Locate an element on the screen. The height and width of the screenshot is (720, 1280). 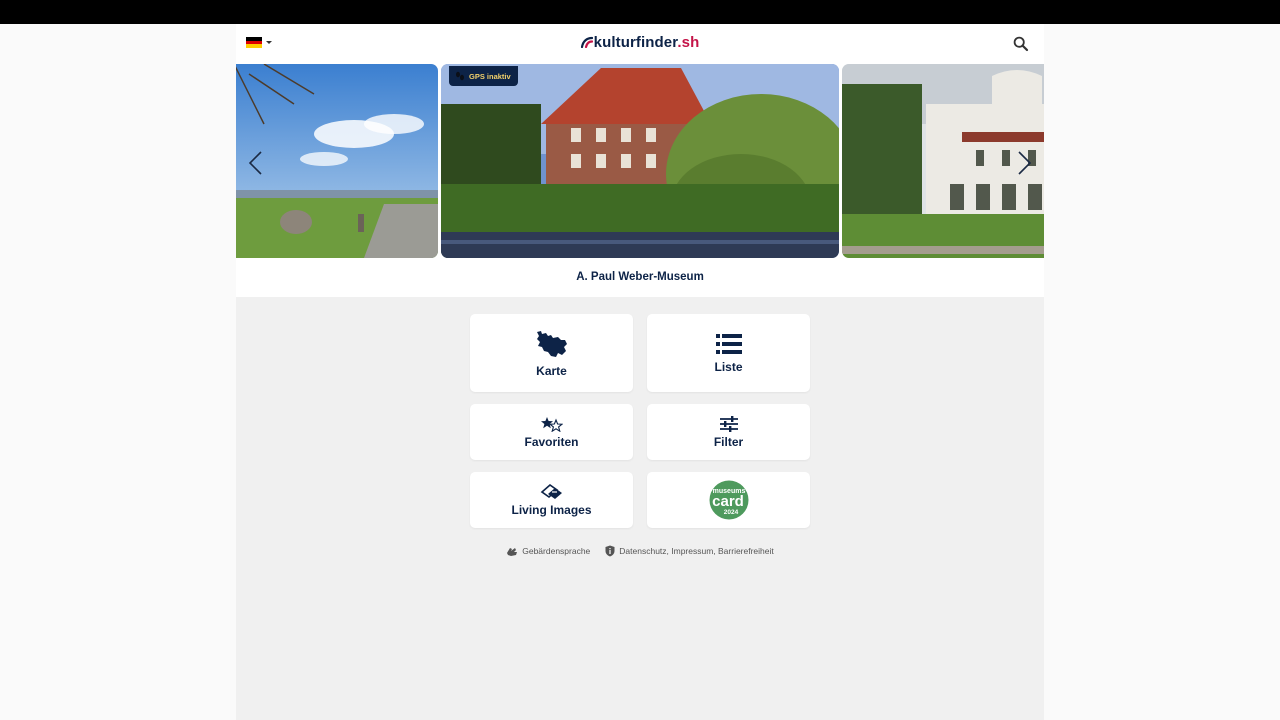
chevron-right-icon is located at coordinates (1024, 163).